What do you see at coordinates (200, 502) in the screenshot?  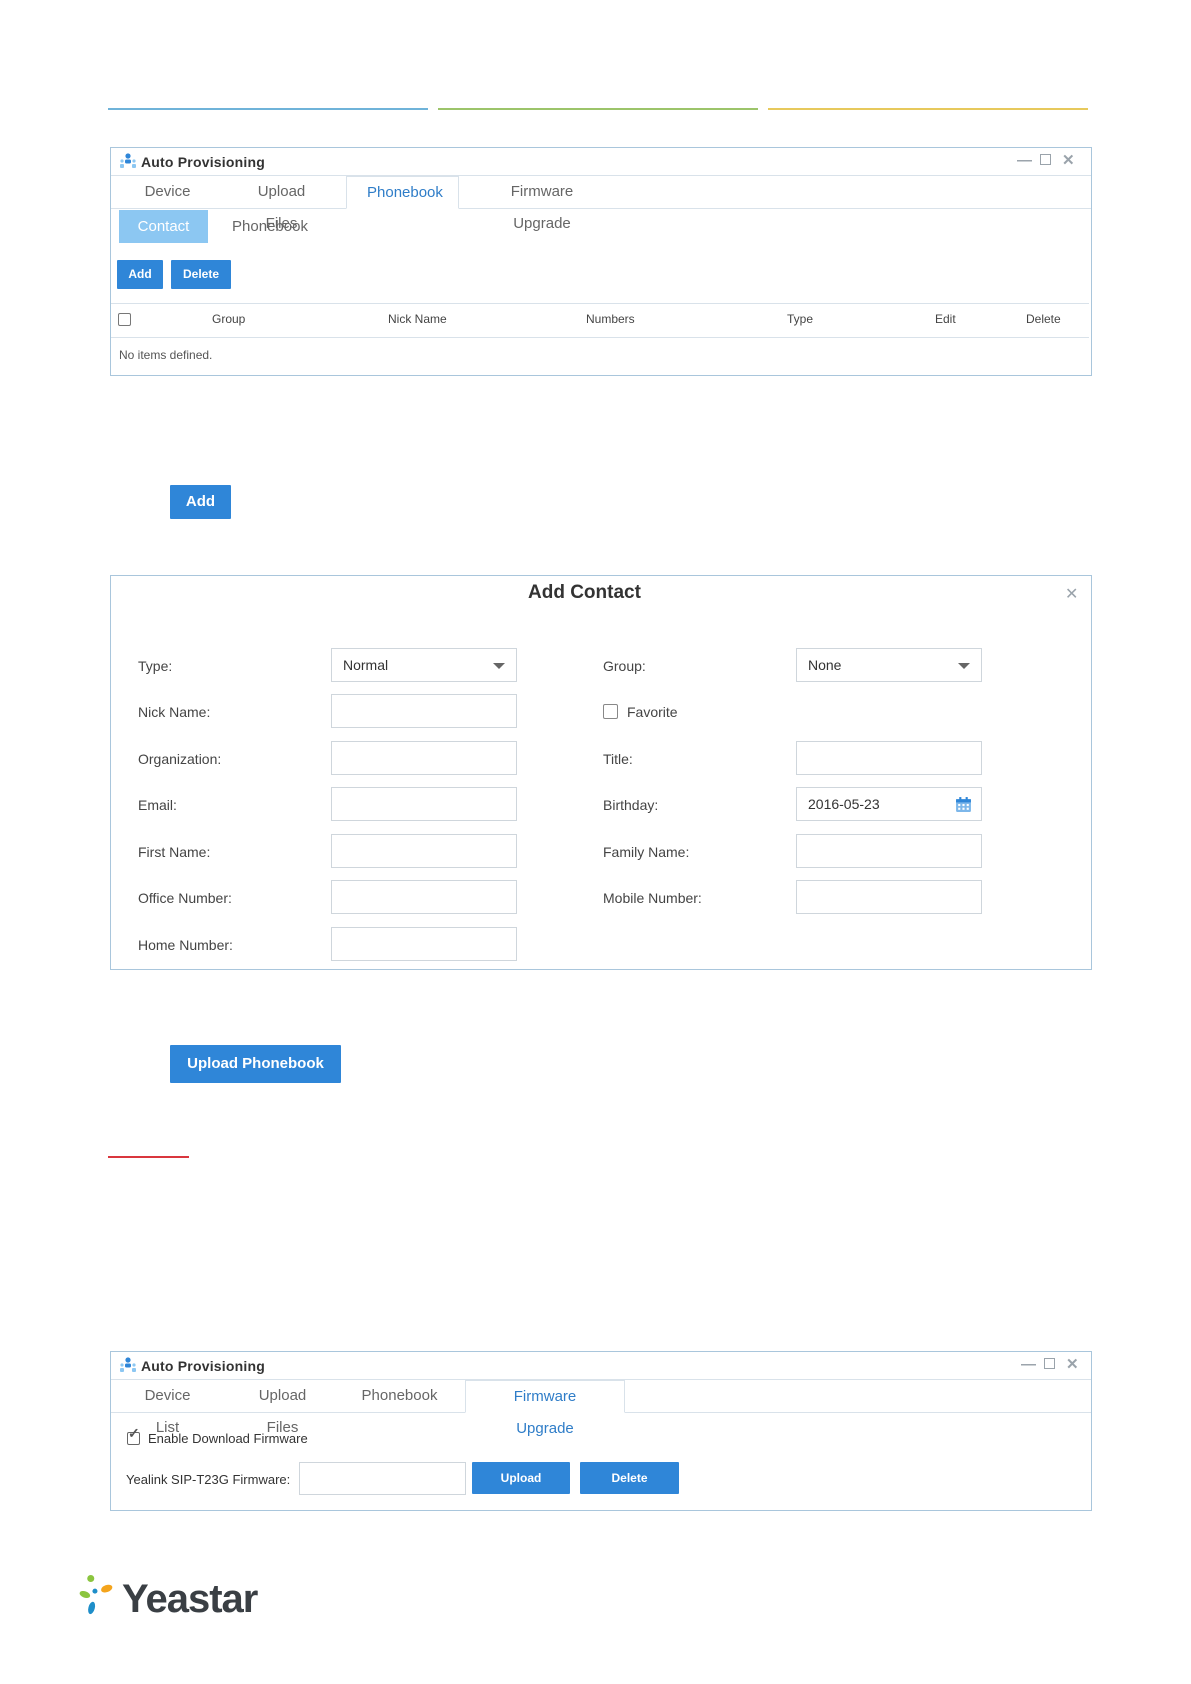 I see `add-button-illustration: Add` at bounding box center [200, 502].